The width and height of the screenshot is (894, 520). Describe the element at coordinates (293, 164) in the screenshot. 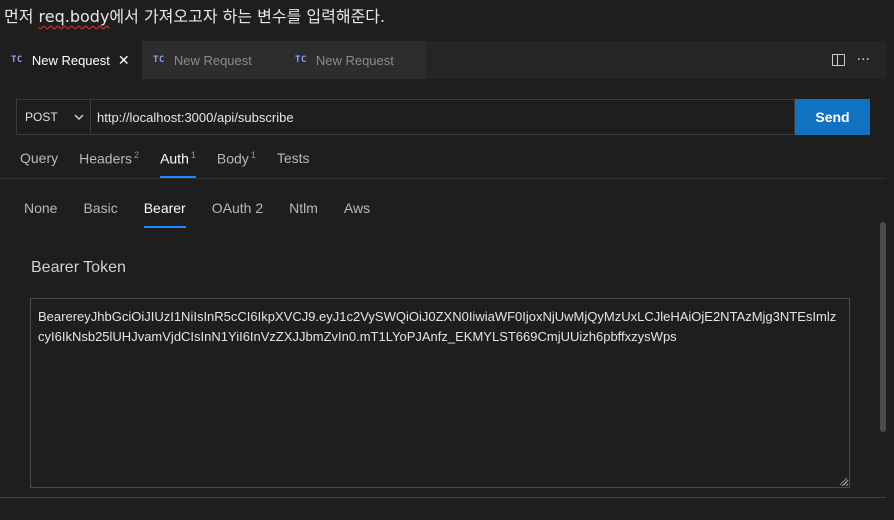

I see `tab-tests: Tests` at that location.